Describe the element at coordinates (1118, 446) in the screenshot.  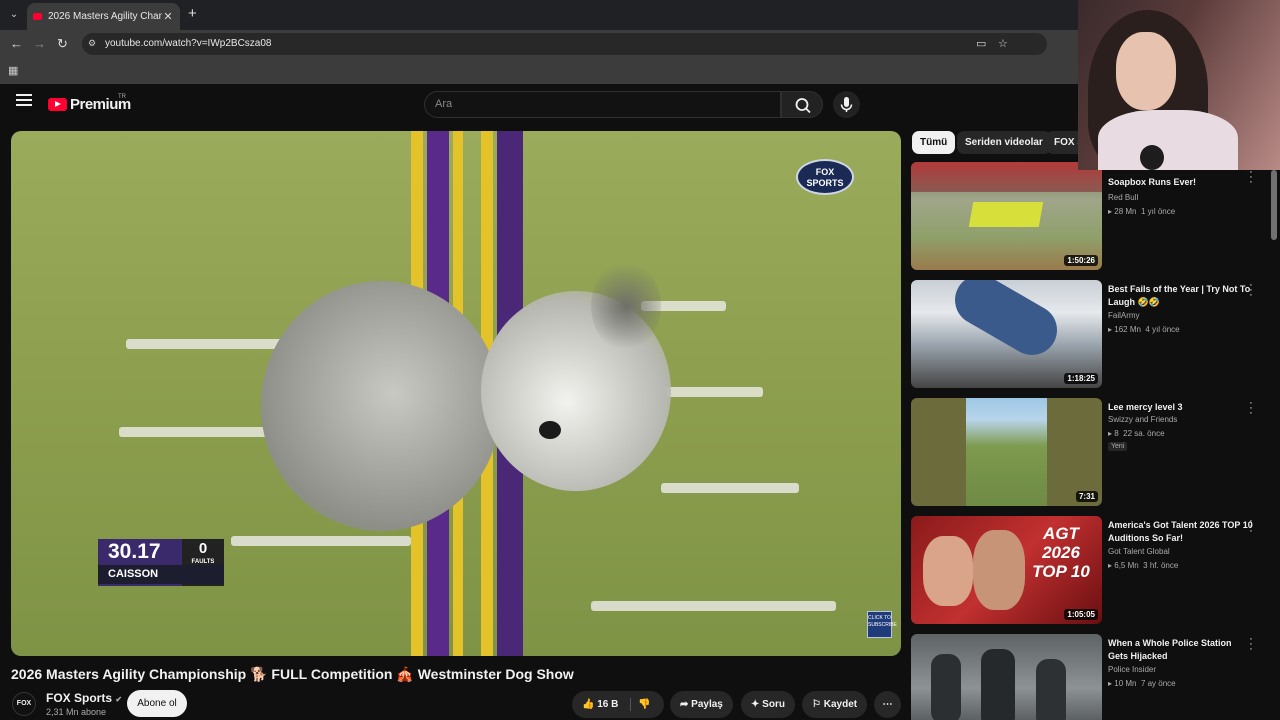
I see `new-badge: Yeni` at that location.